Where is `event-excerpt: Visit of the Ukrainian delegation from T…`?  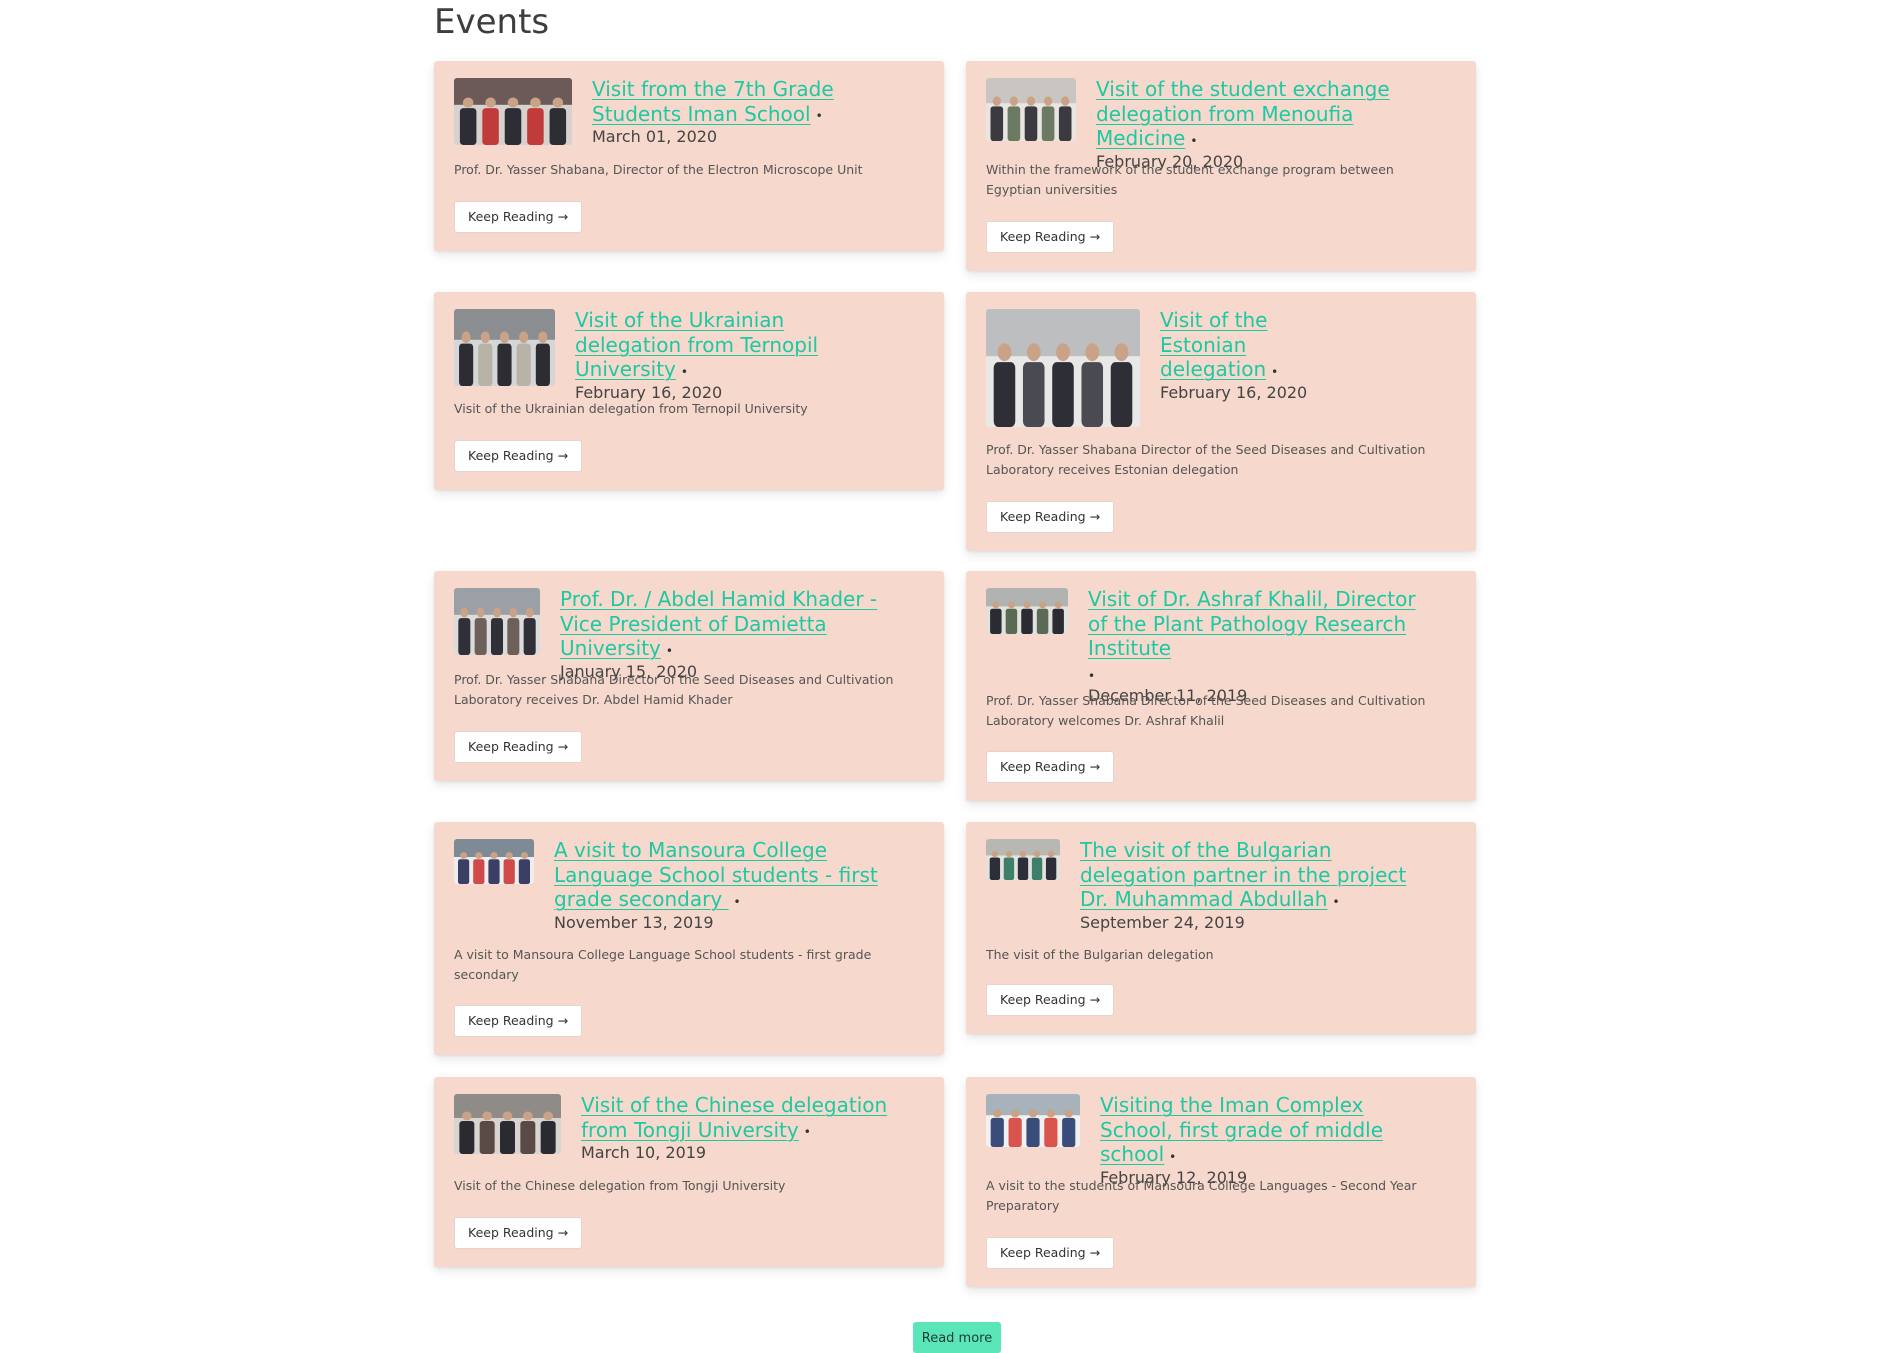 event-excerpt: Visit of the Ukrainian delegation from T… is located at coordinates (631, 408).